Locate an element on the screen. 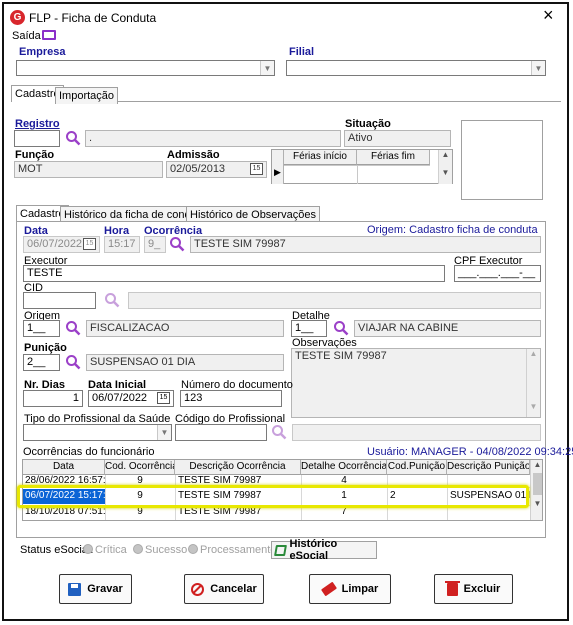 Image resolution: width=573 pixels, height=625 pixels. data-input: 06/07/2022 15 is located at coordinates (61, 244).